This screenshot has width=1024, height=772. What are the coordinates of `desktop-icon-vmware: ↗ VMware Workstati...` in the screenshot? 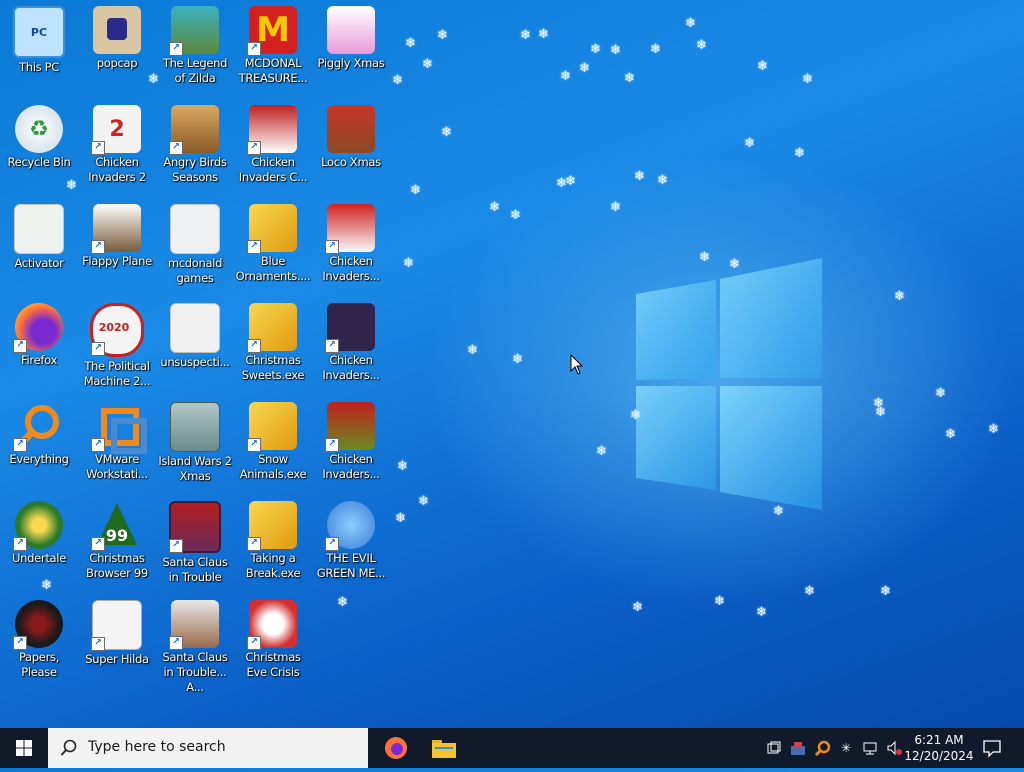 It's located at (117, 446).